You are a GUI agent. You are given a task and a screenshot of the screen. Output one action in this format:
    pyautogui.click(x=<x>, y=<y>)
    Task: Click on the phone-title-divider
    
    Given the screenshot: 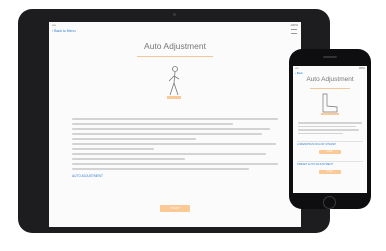 What is the action you would take?
    pyautogui.click(x=330, y=88)
    